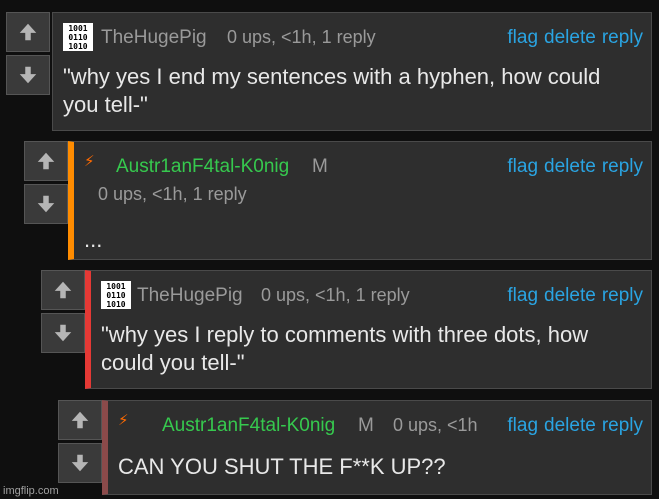 The image size is (659, 499). I want to click on comment-text: CAN YOU SHUT THE F**K UP??, so click(282, 466).